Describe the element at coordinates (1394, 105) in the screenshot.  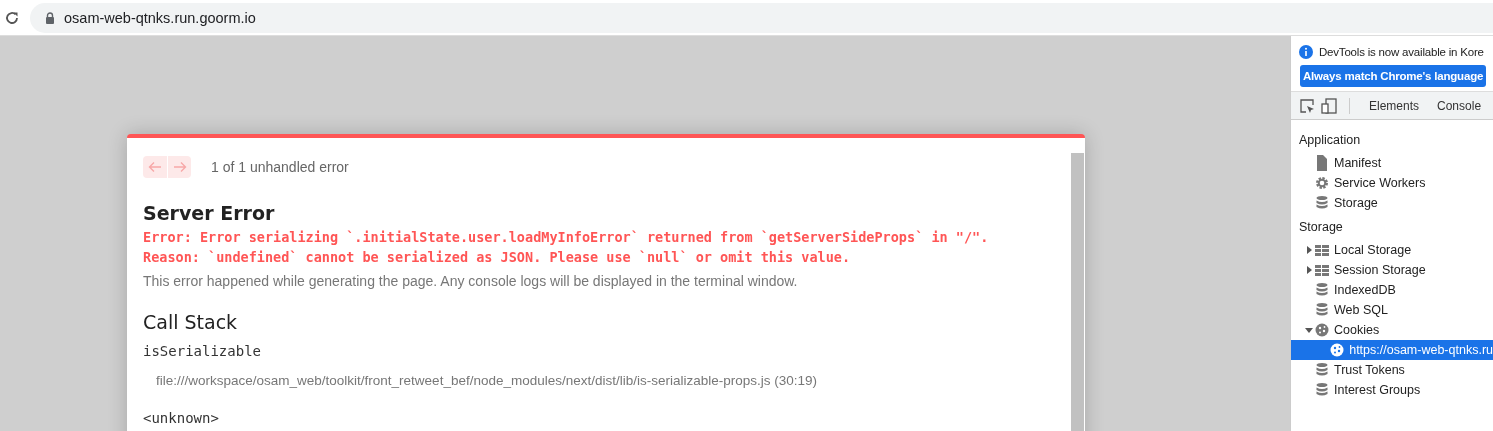
I see `devtools-tab: Elements` at that location.